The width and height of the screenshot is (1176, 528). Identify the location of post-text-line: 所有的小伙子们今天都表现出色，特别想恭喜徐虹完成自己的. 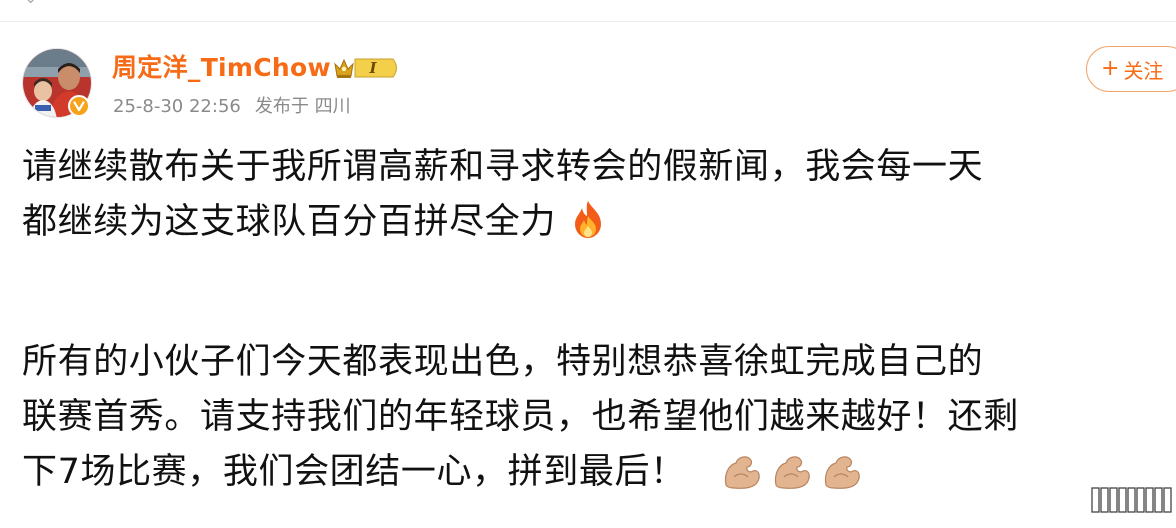
(503, 362).